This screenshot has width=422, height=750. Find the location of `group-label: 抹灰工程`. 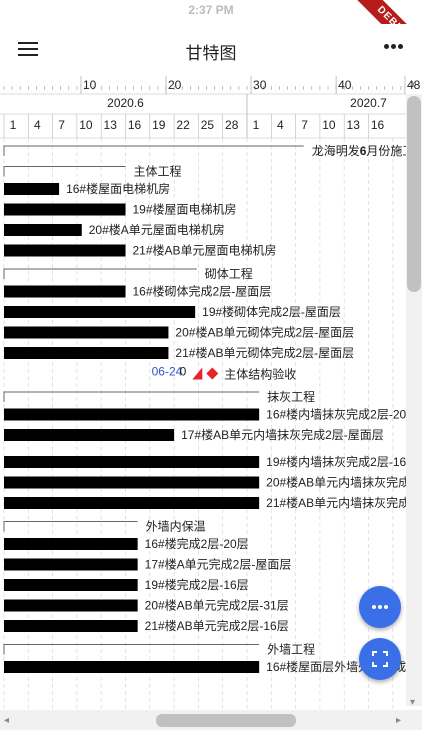

group-label: 抹灰工程 is located at coordinates (291, 396).